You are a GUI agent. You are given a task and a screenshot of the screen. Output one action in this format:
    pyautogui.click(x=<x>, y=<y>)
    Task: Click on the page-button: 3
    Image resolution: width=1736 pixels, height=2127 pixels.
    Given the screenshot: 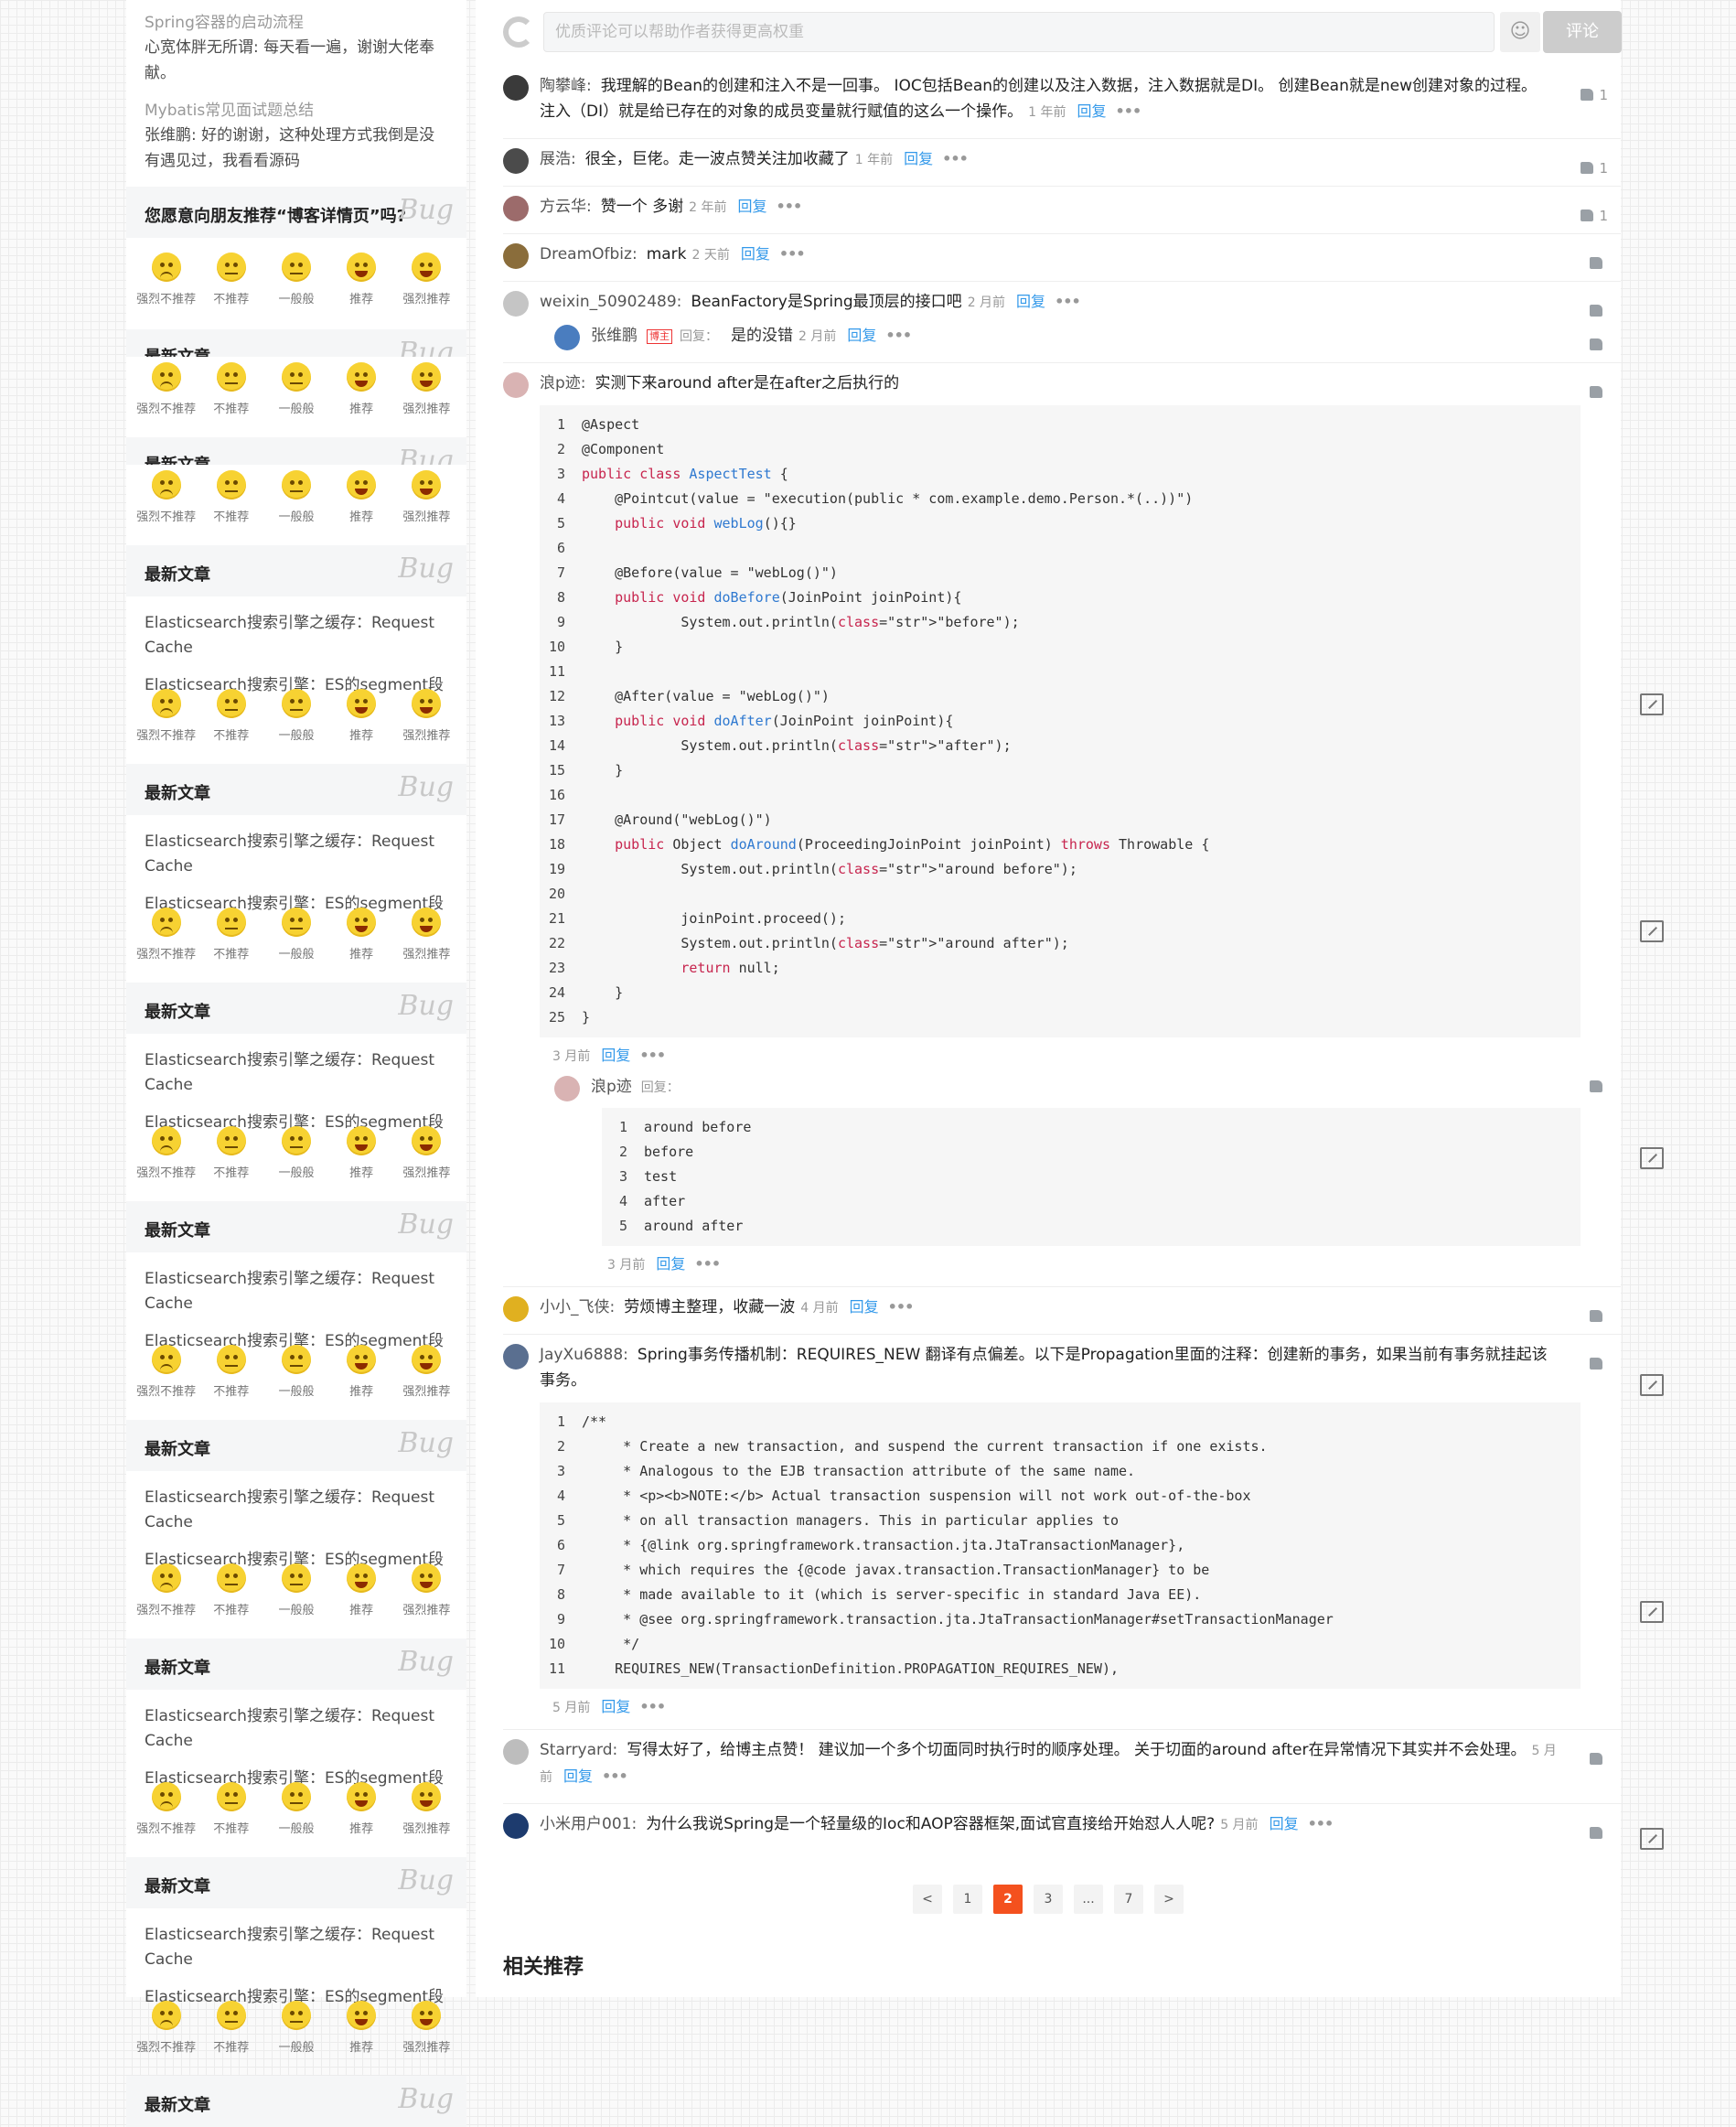 What is the action you would take?
    pyautogui.click(x=1049, y=1899)
    